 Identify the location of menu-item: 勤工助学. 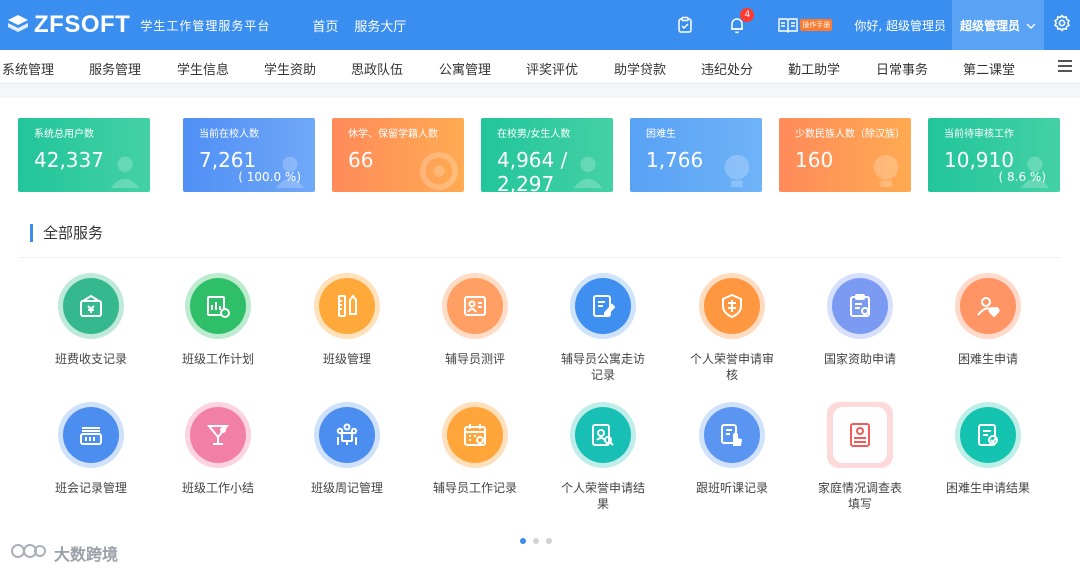
(814, 68).